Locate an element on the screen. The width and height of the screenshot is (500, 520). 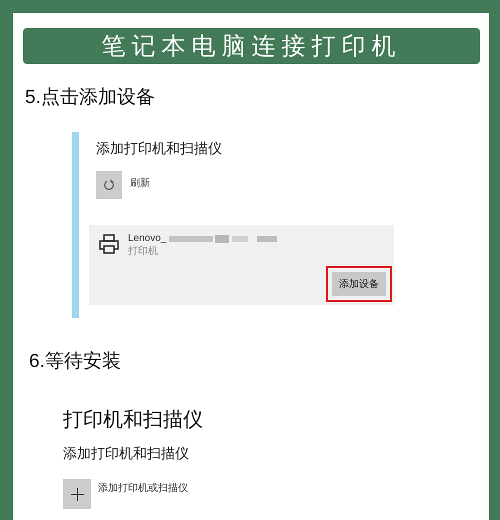
add-button is located at coordinates (77, 494).